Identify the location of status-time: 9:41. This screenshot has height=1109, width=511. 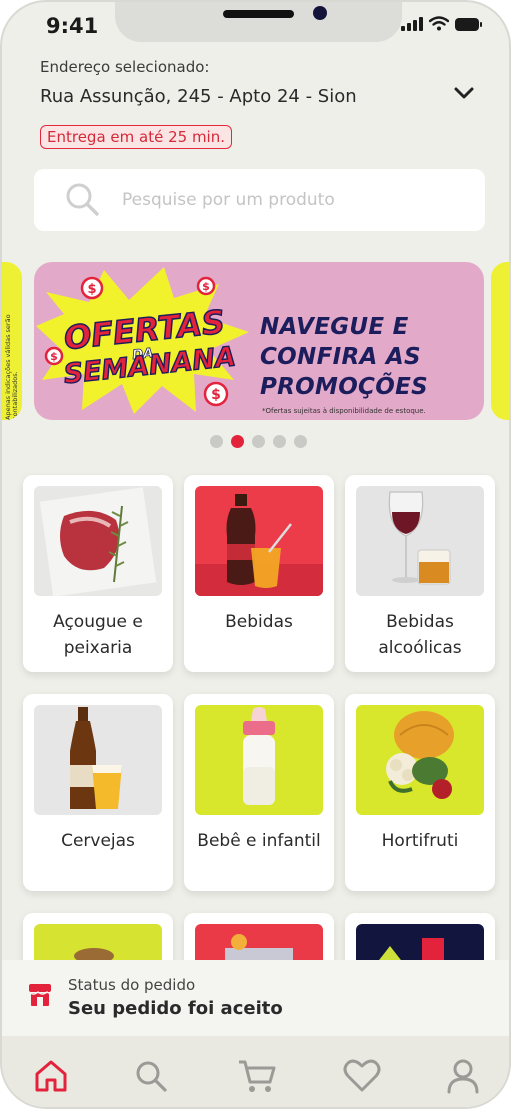
(72, 26).